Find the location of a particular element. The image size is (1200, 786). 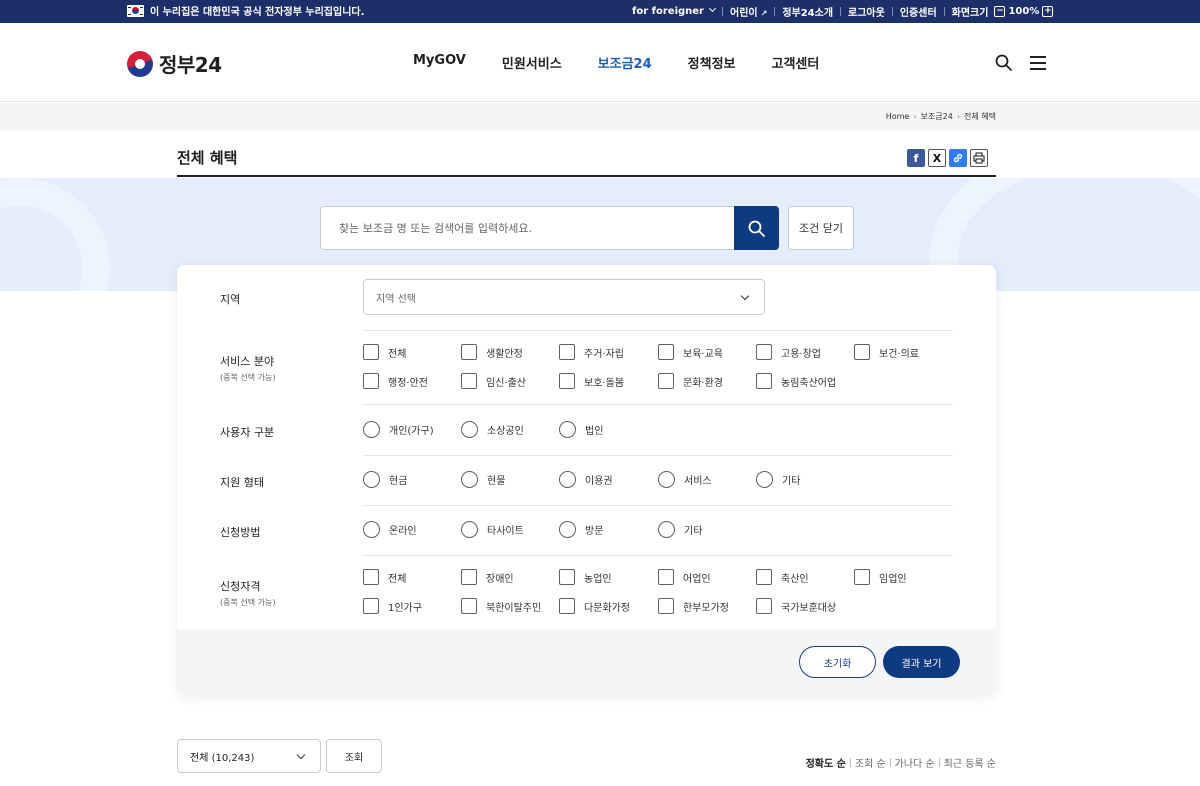

sort-recent: 최근 등록 순 is located at coordinates (970, 762).